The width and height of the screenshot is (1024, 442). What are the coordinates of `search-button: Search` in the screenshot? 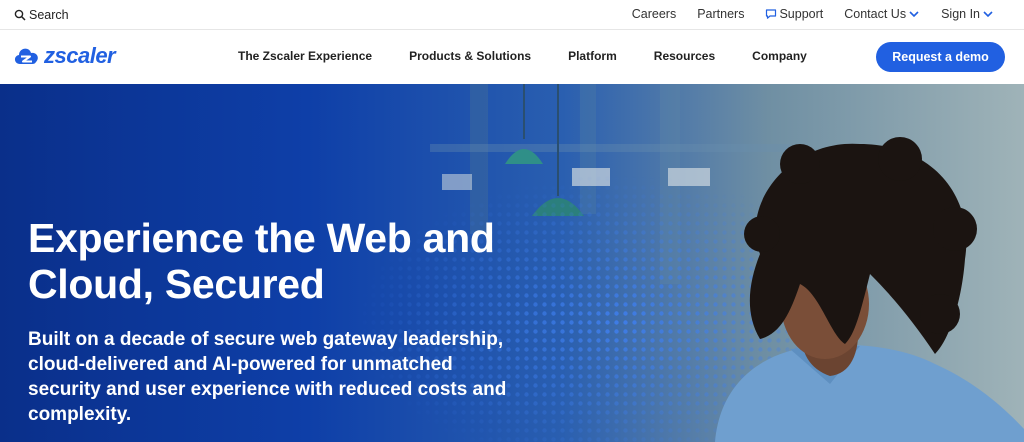 It's located at (41, 15).